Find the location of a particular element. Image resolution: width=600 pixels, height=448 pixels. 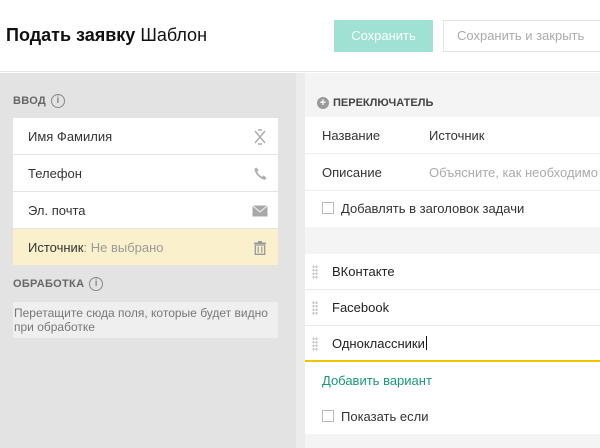

page-title-main: Подать заявку is located at coordinates (71, 35).